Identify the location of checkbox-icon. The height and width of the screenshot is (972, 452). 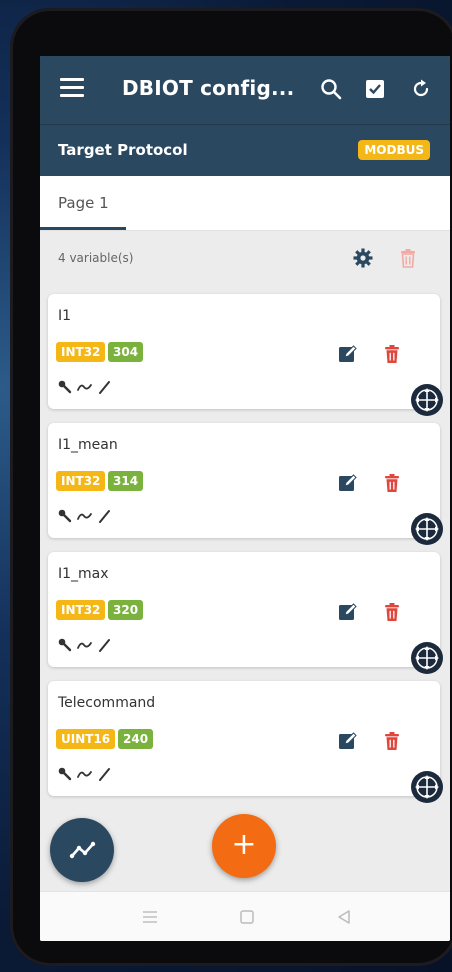
(375, 89).